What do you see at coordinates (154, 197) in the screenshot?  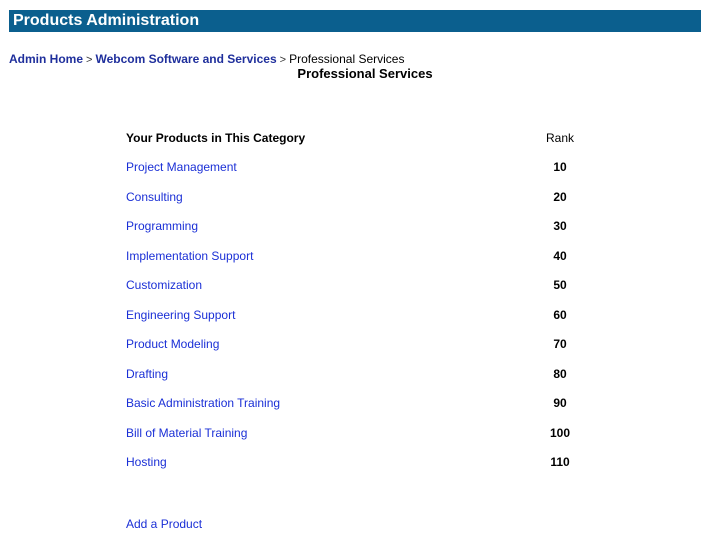 I see `product-link: Consulting` at bounding box center [154, 197].